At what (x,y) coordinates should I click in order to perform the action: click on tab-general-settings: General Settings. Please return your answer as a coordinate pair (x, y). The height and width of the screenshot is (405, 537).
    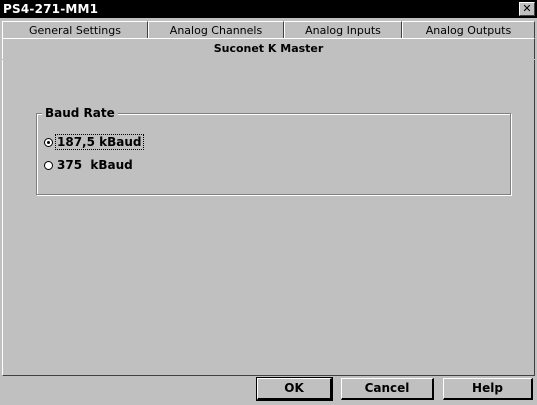
    Looking at the image, I should click on (75, 30).